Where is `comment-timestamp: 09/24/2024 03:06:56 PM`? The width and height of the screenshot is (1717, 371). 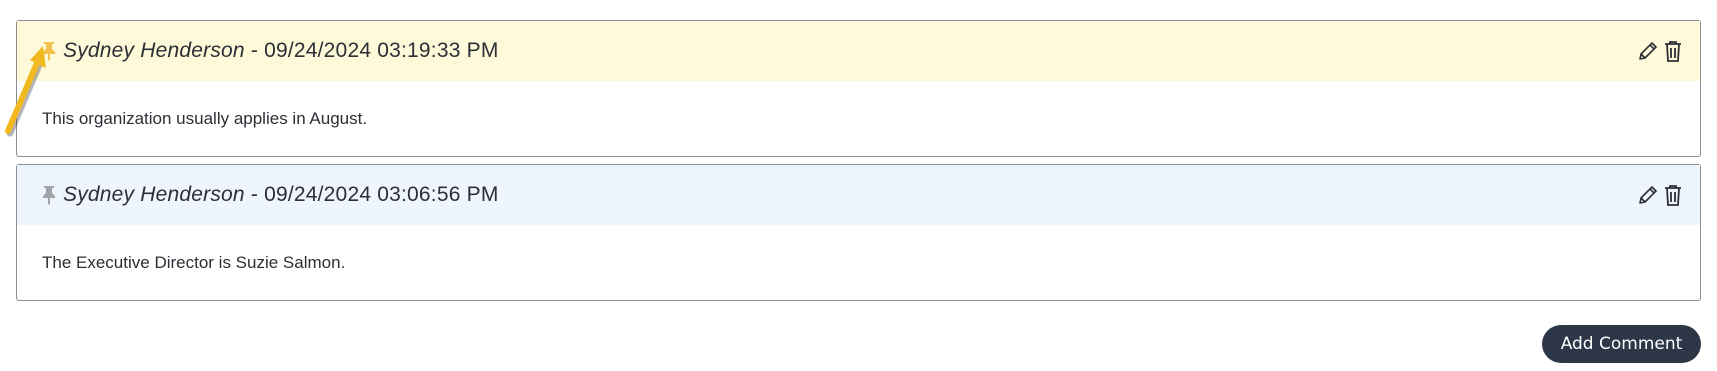
comment-timestamp: 09/24/2024 03:06:56 PM is located at coordinates (381, 194).